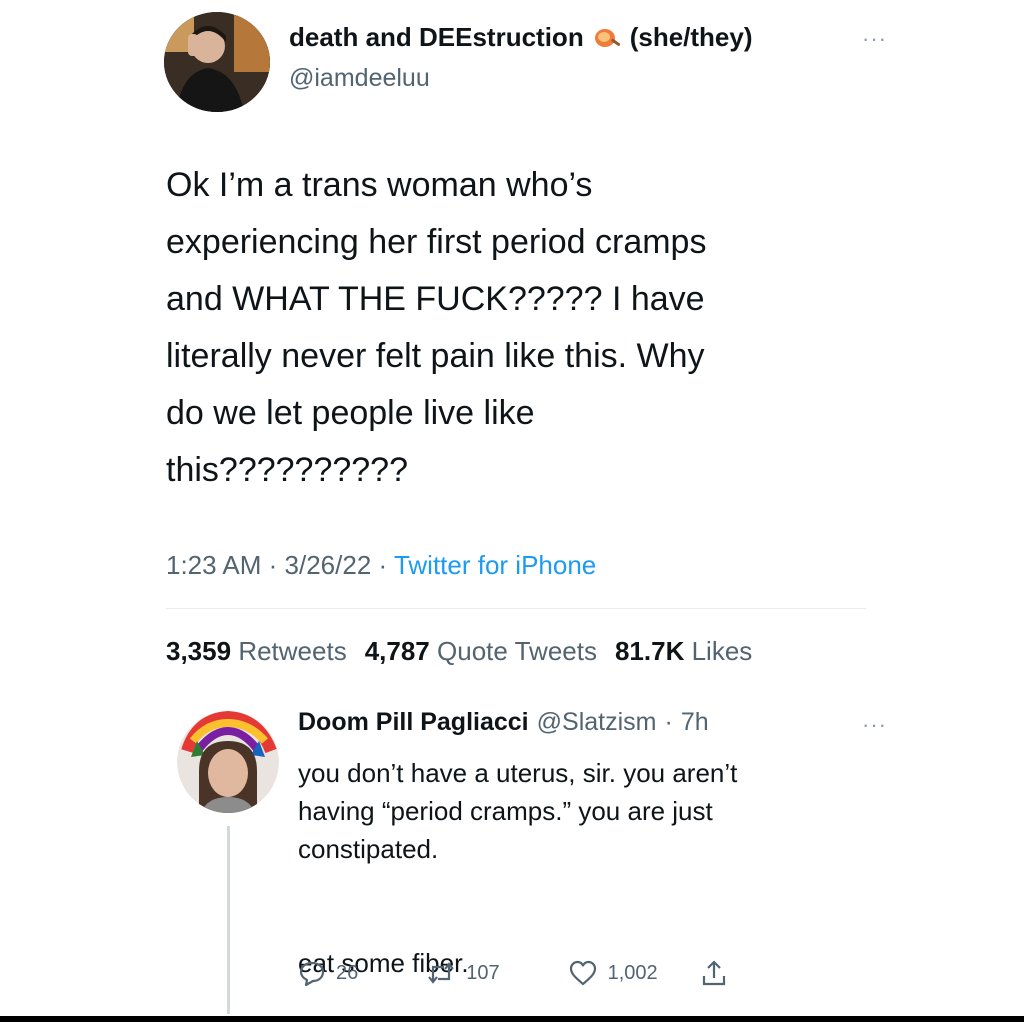  Describe the element at coordinates (381, 565) in the screenshot. I see `tweet-meta: 1:23 AM · 3/26/22 · Twitter for iPhone` at that location.